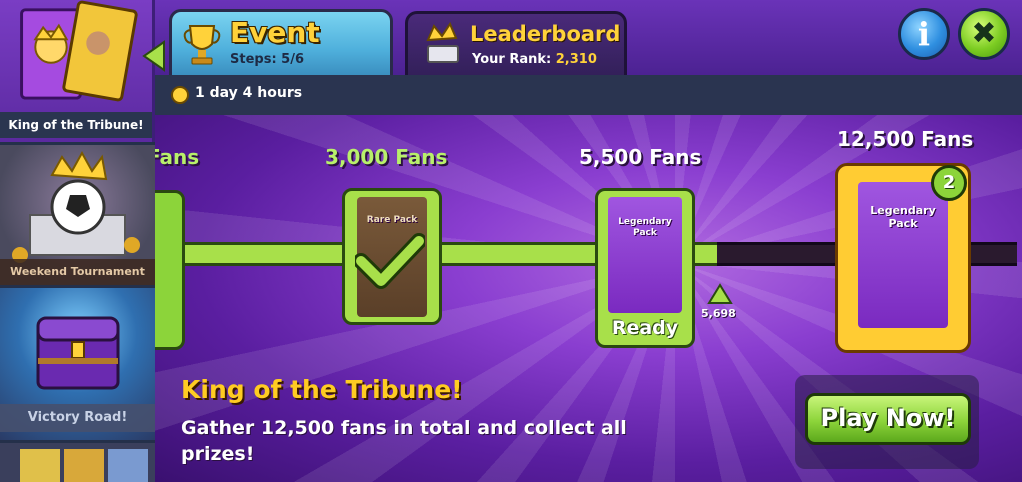  Describe the element at coordinates (720, 293) in the screenshot. I see `progress-marker-icon` at that location.